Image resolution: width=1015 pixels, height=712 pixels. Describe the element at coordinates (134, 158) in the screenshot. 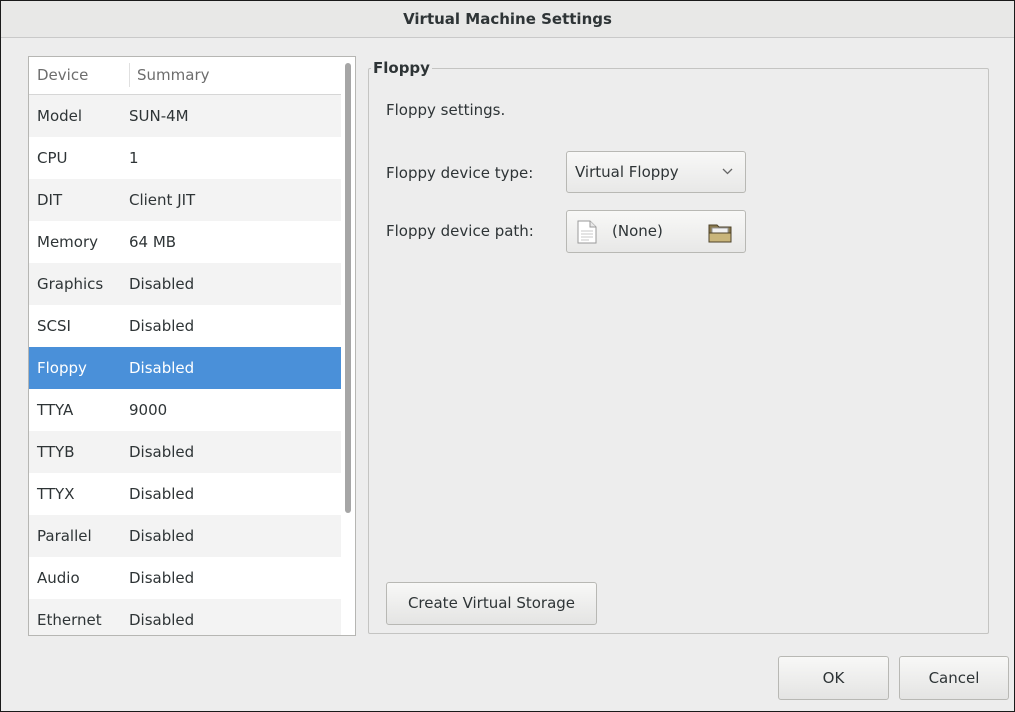

I see `device-summary: 1` at that location.